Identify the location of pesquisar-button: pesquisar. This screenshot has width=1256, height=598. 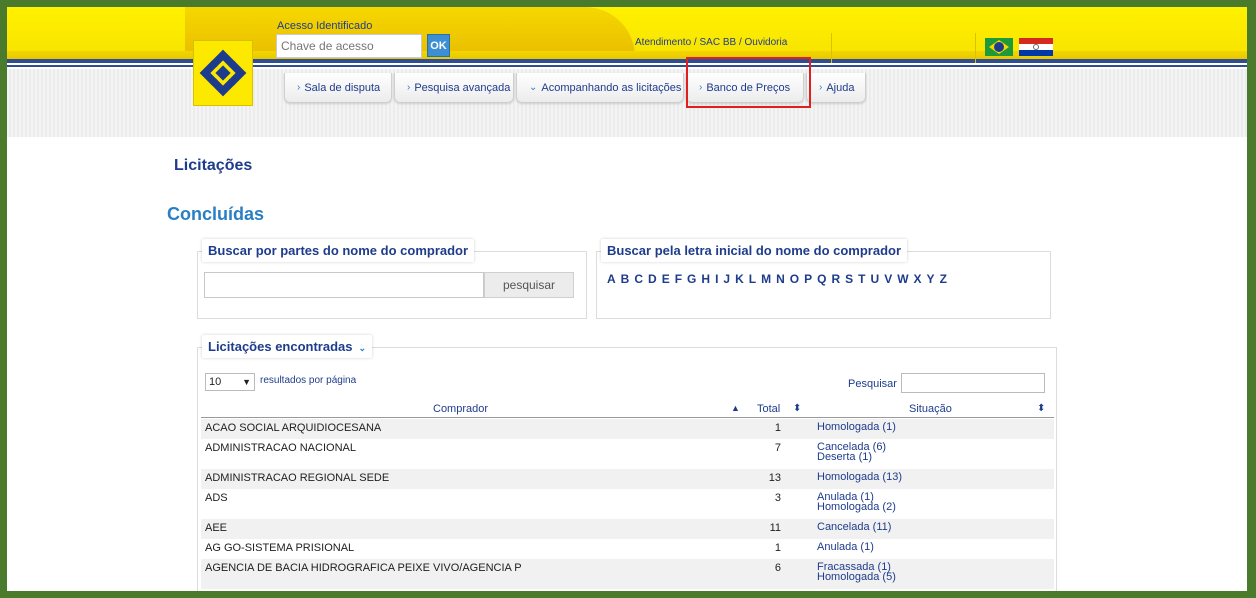
(529, 285).